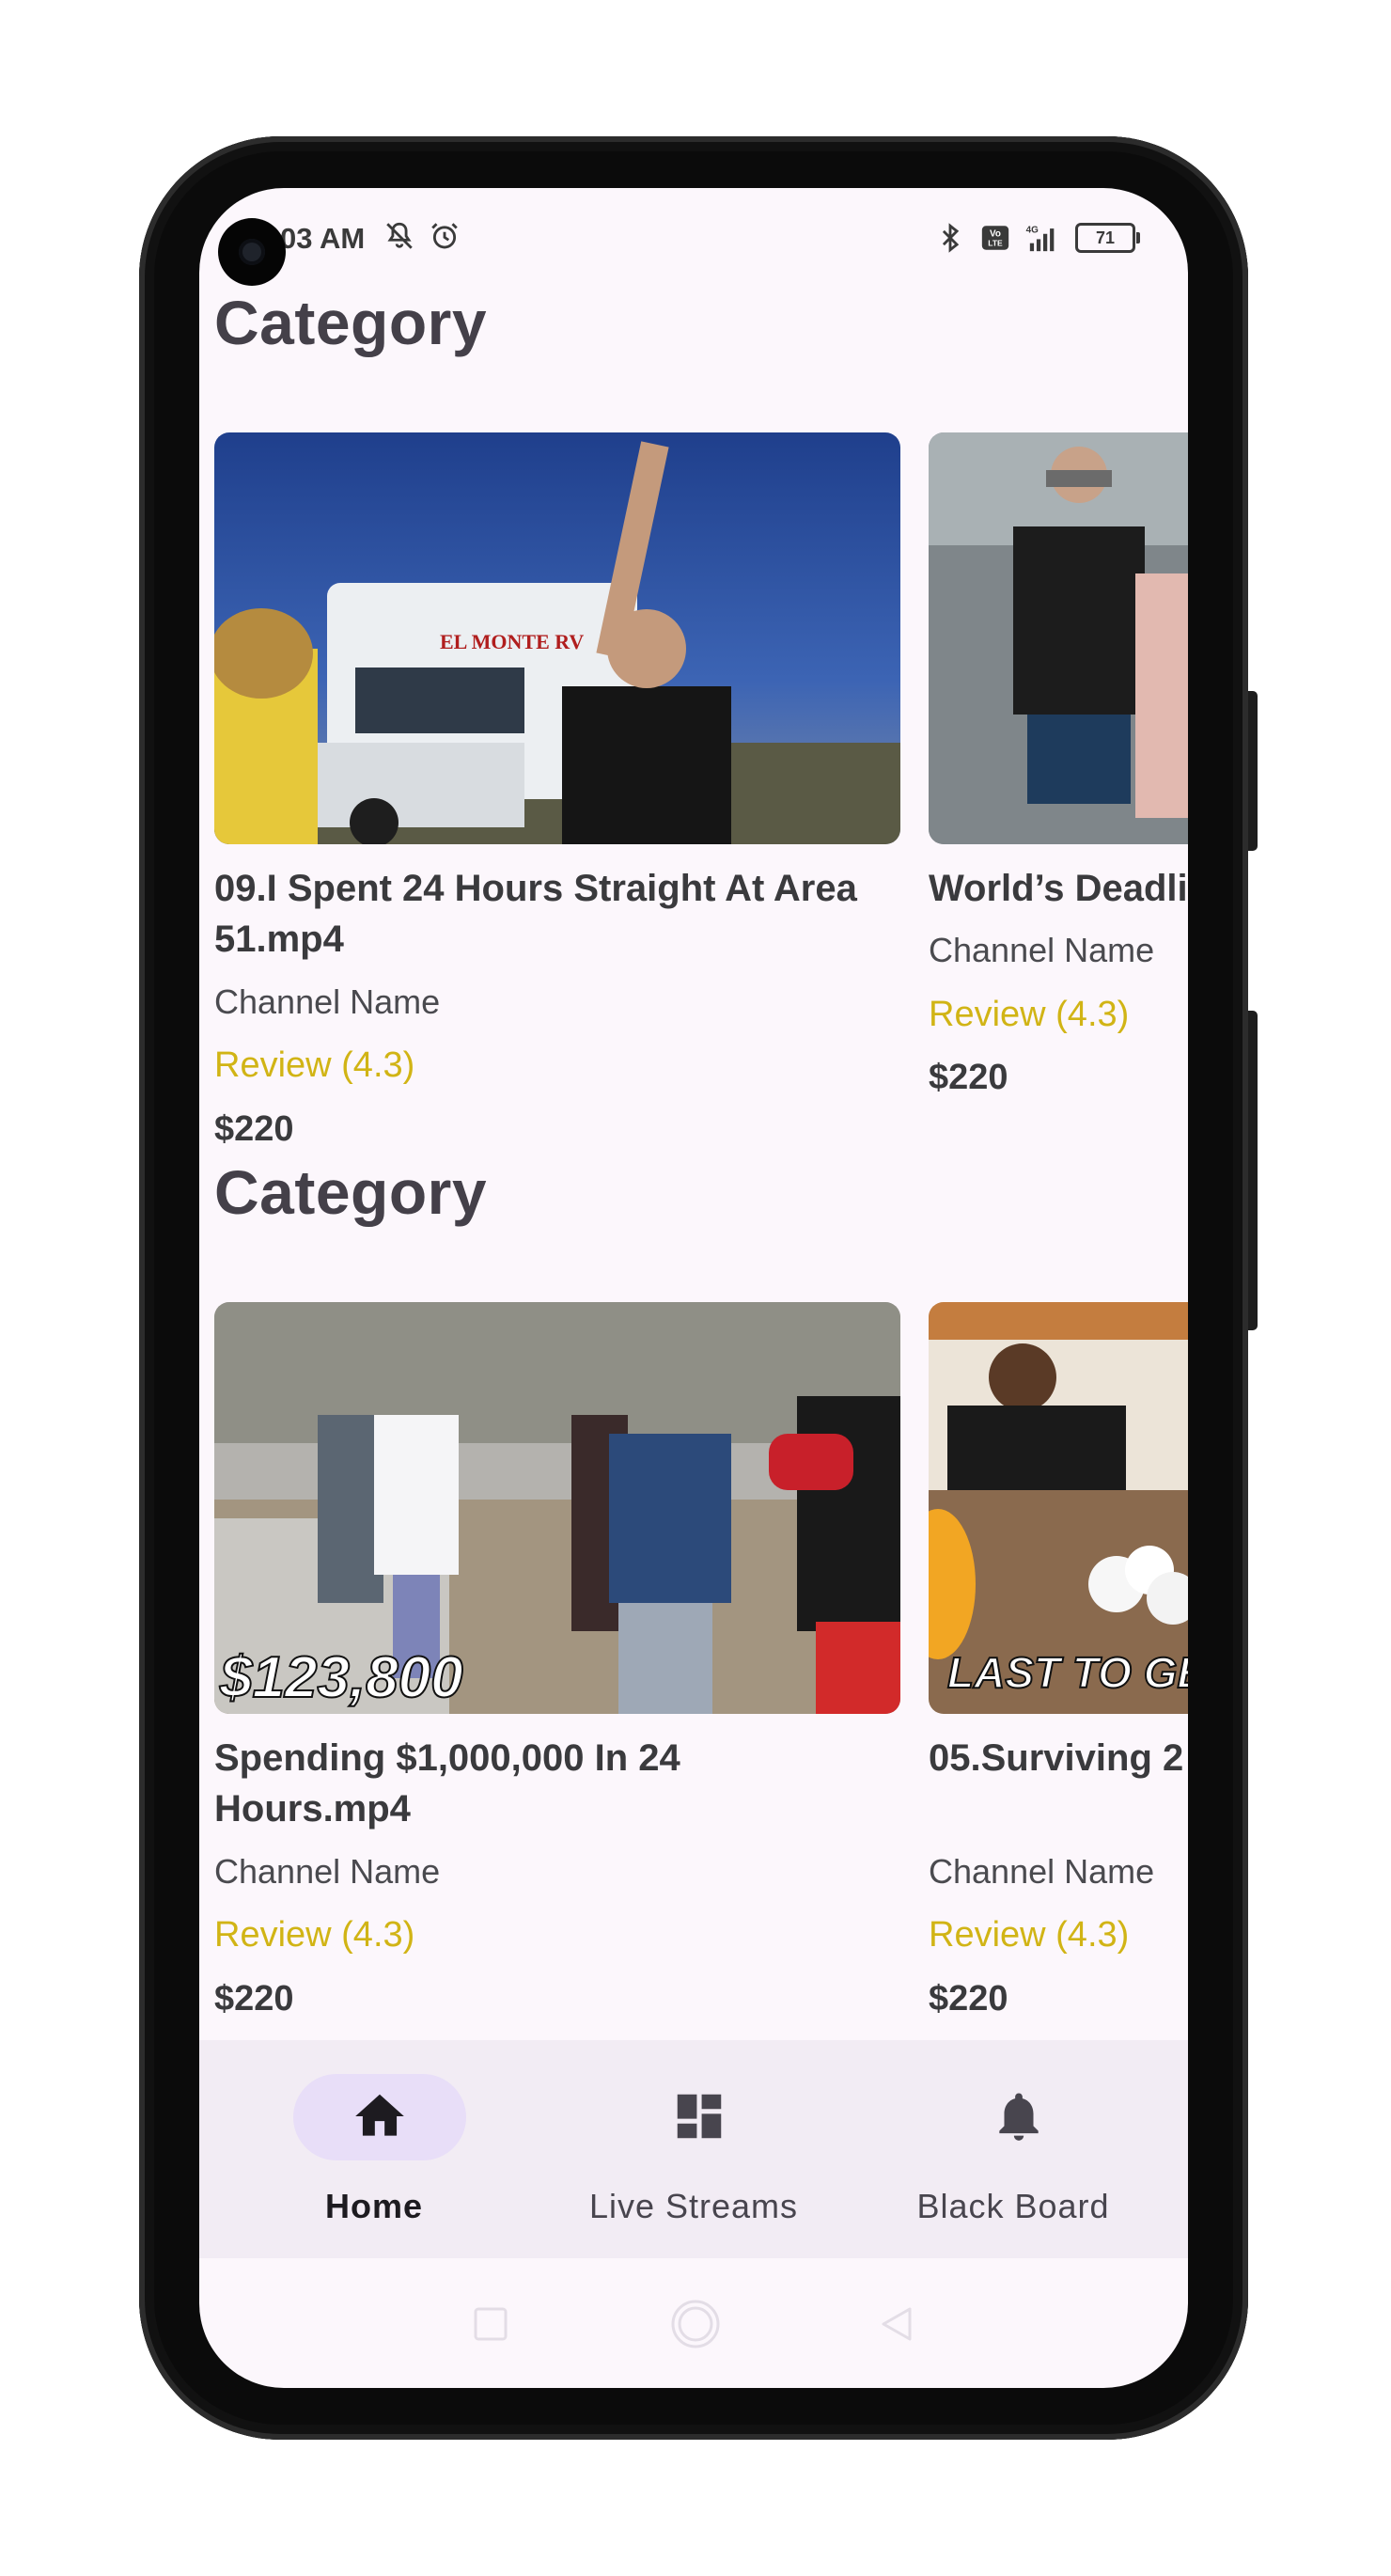 Image resolution: width=1391 pixels, height=2576 pixels. What do you see at coordinates (1253, 771) in the screenshot?
I see `power-button` at bounding box center [1253, 771].